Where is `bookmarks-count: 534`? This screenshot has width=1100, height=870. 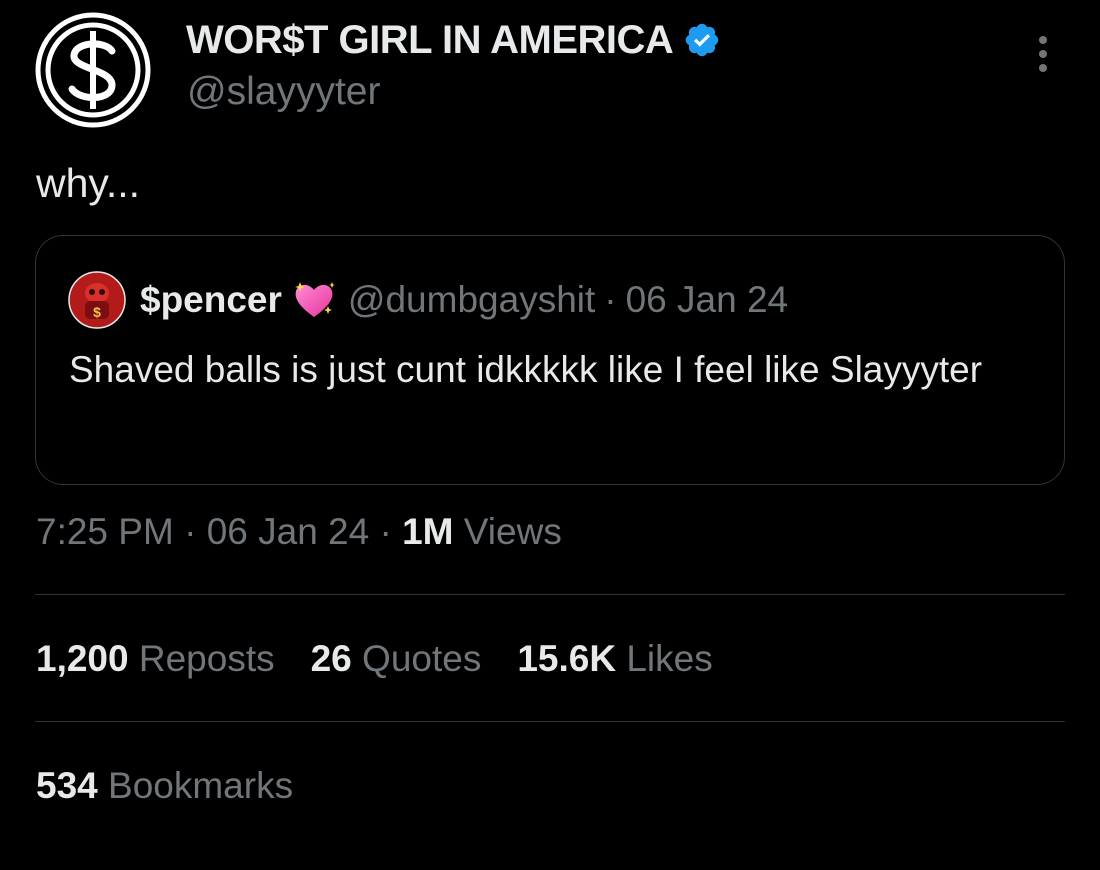 bookmarks-count: 534 is located at coordinates (67, 785).